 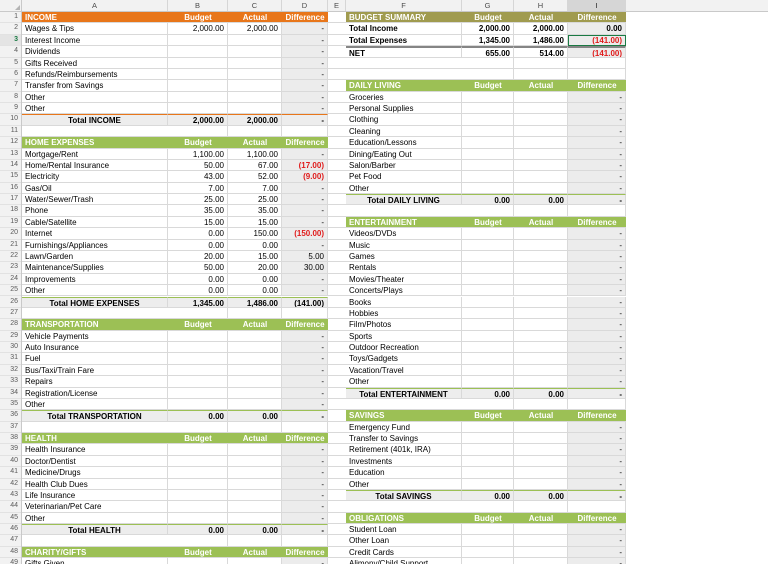 What do you see at coordinates (404, 450) in the screenshot?
I see `item-label: Retirement (401k, IRA)` at bounding box center [404, 450].